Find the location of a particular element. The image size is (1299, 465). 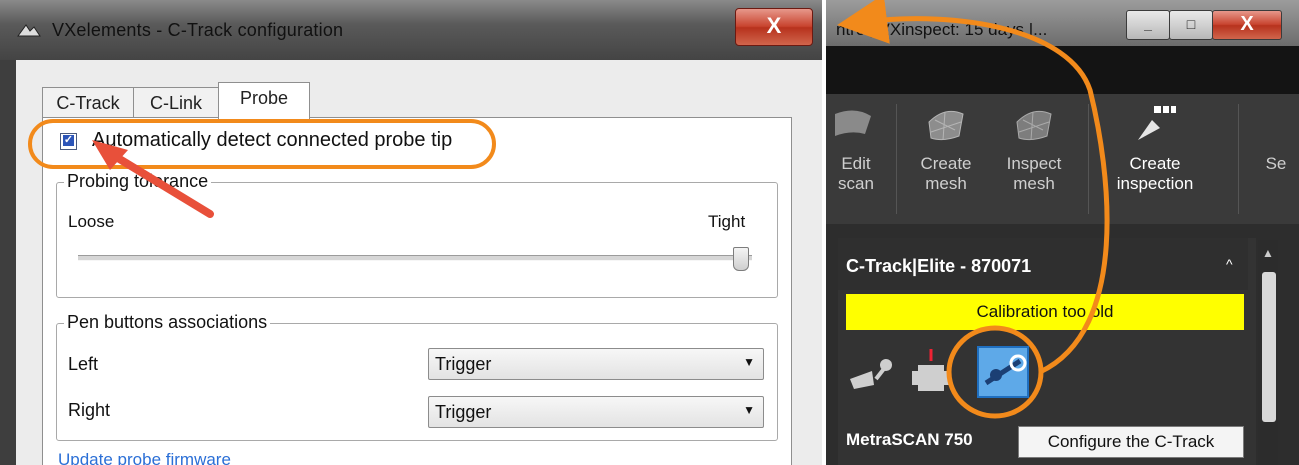

edit-scan-button: Edit scan is located at coordinates (856, 147).